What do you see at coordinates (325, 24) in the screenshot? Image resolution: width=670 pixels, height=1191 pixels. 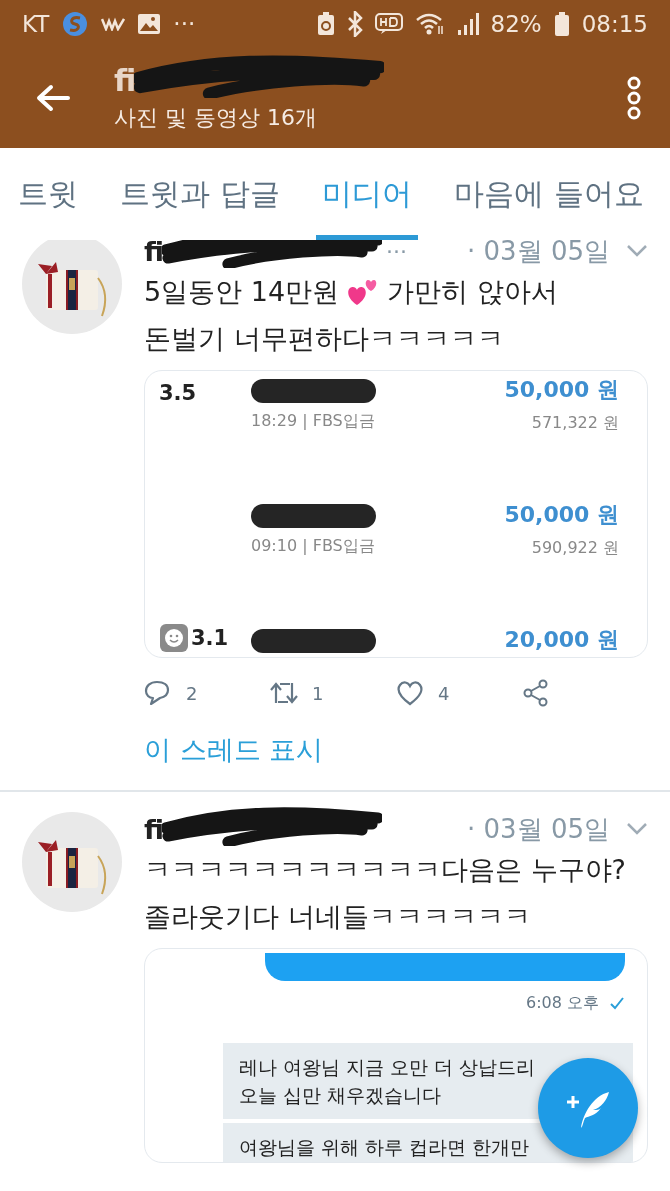 I see `battery-saver-icon` at bounding box center [325, 24].